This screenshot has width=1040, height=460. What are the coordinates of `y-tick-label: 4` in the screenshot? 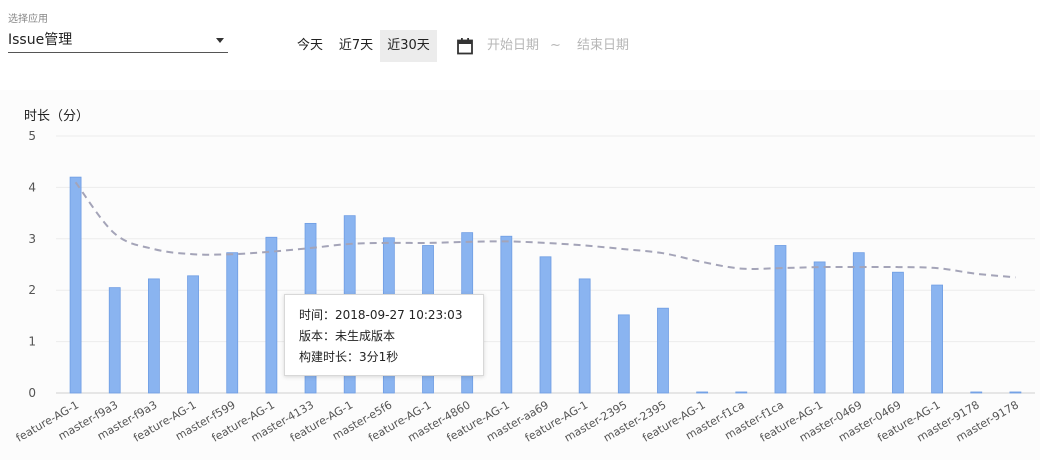 It's located at (32, 187).